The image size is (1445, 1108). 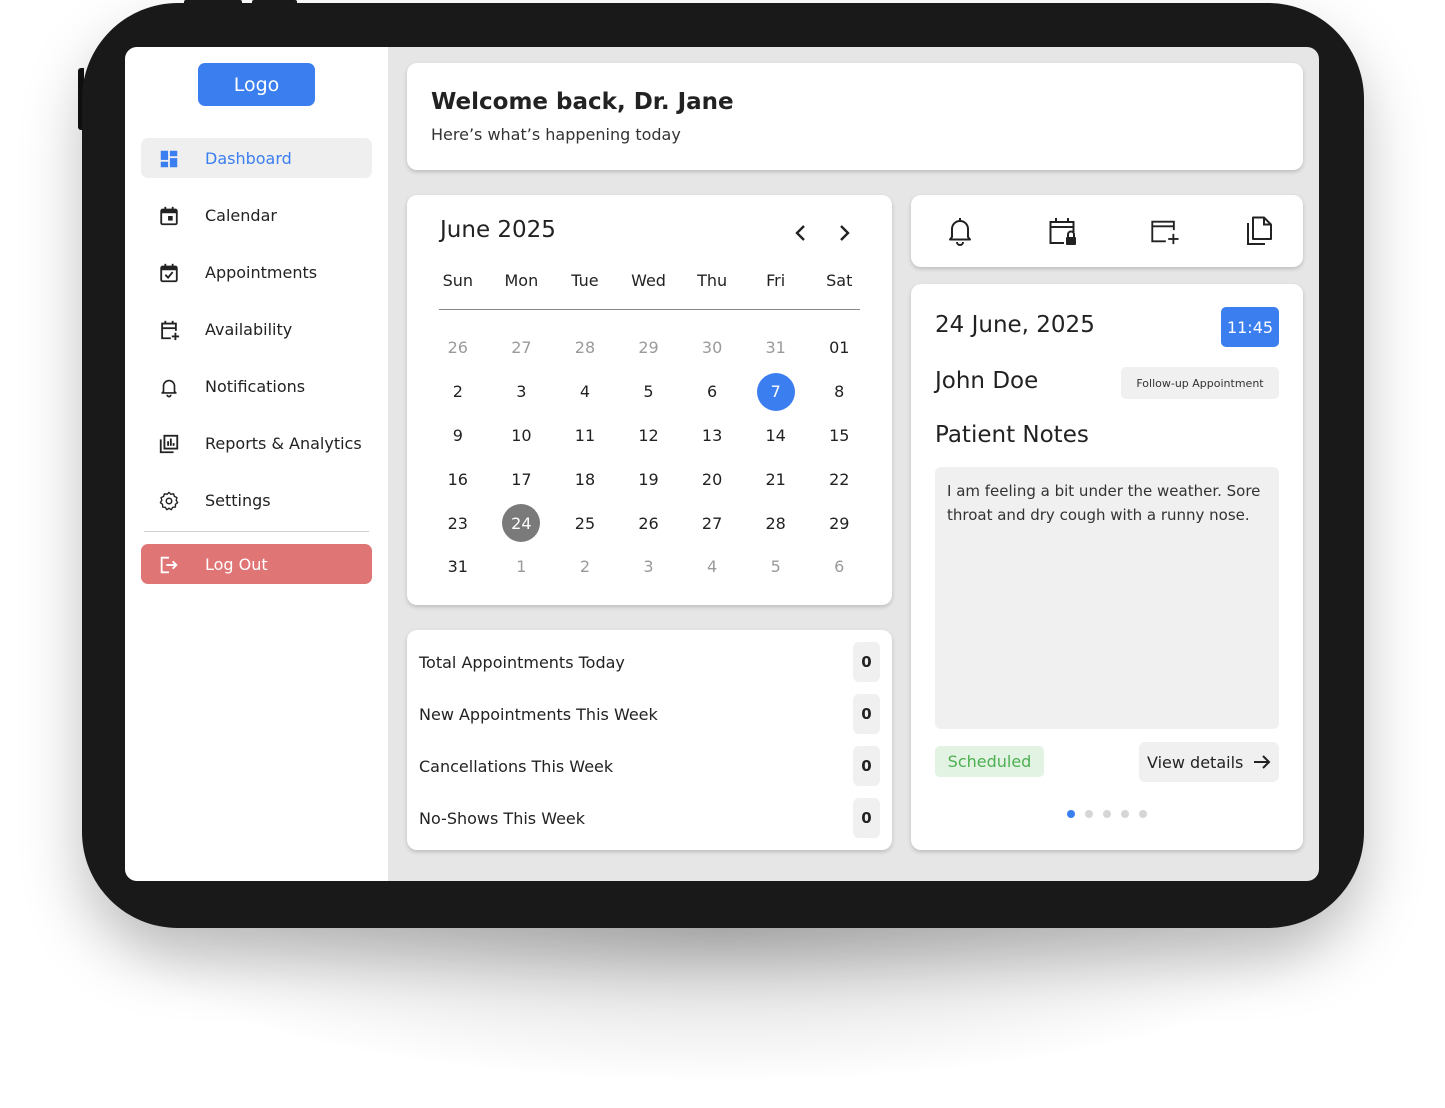 I want to click on quick-actions-bar, so click(x=1107, y=231).